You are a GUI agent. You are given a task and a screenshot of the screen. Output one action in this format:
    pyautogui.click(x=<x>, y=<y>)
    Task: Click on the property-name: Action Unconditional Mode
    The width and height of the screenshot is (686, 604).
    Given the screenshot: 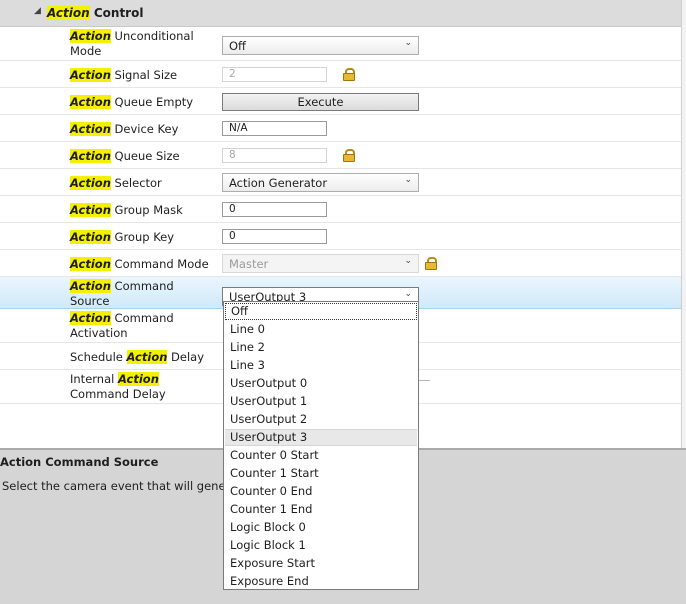 What is the action you would take?
    pyautogui.click(x=132, y=44)
    